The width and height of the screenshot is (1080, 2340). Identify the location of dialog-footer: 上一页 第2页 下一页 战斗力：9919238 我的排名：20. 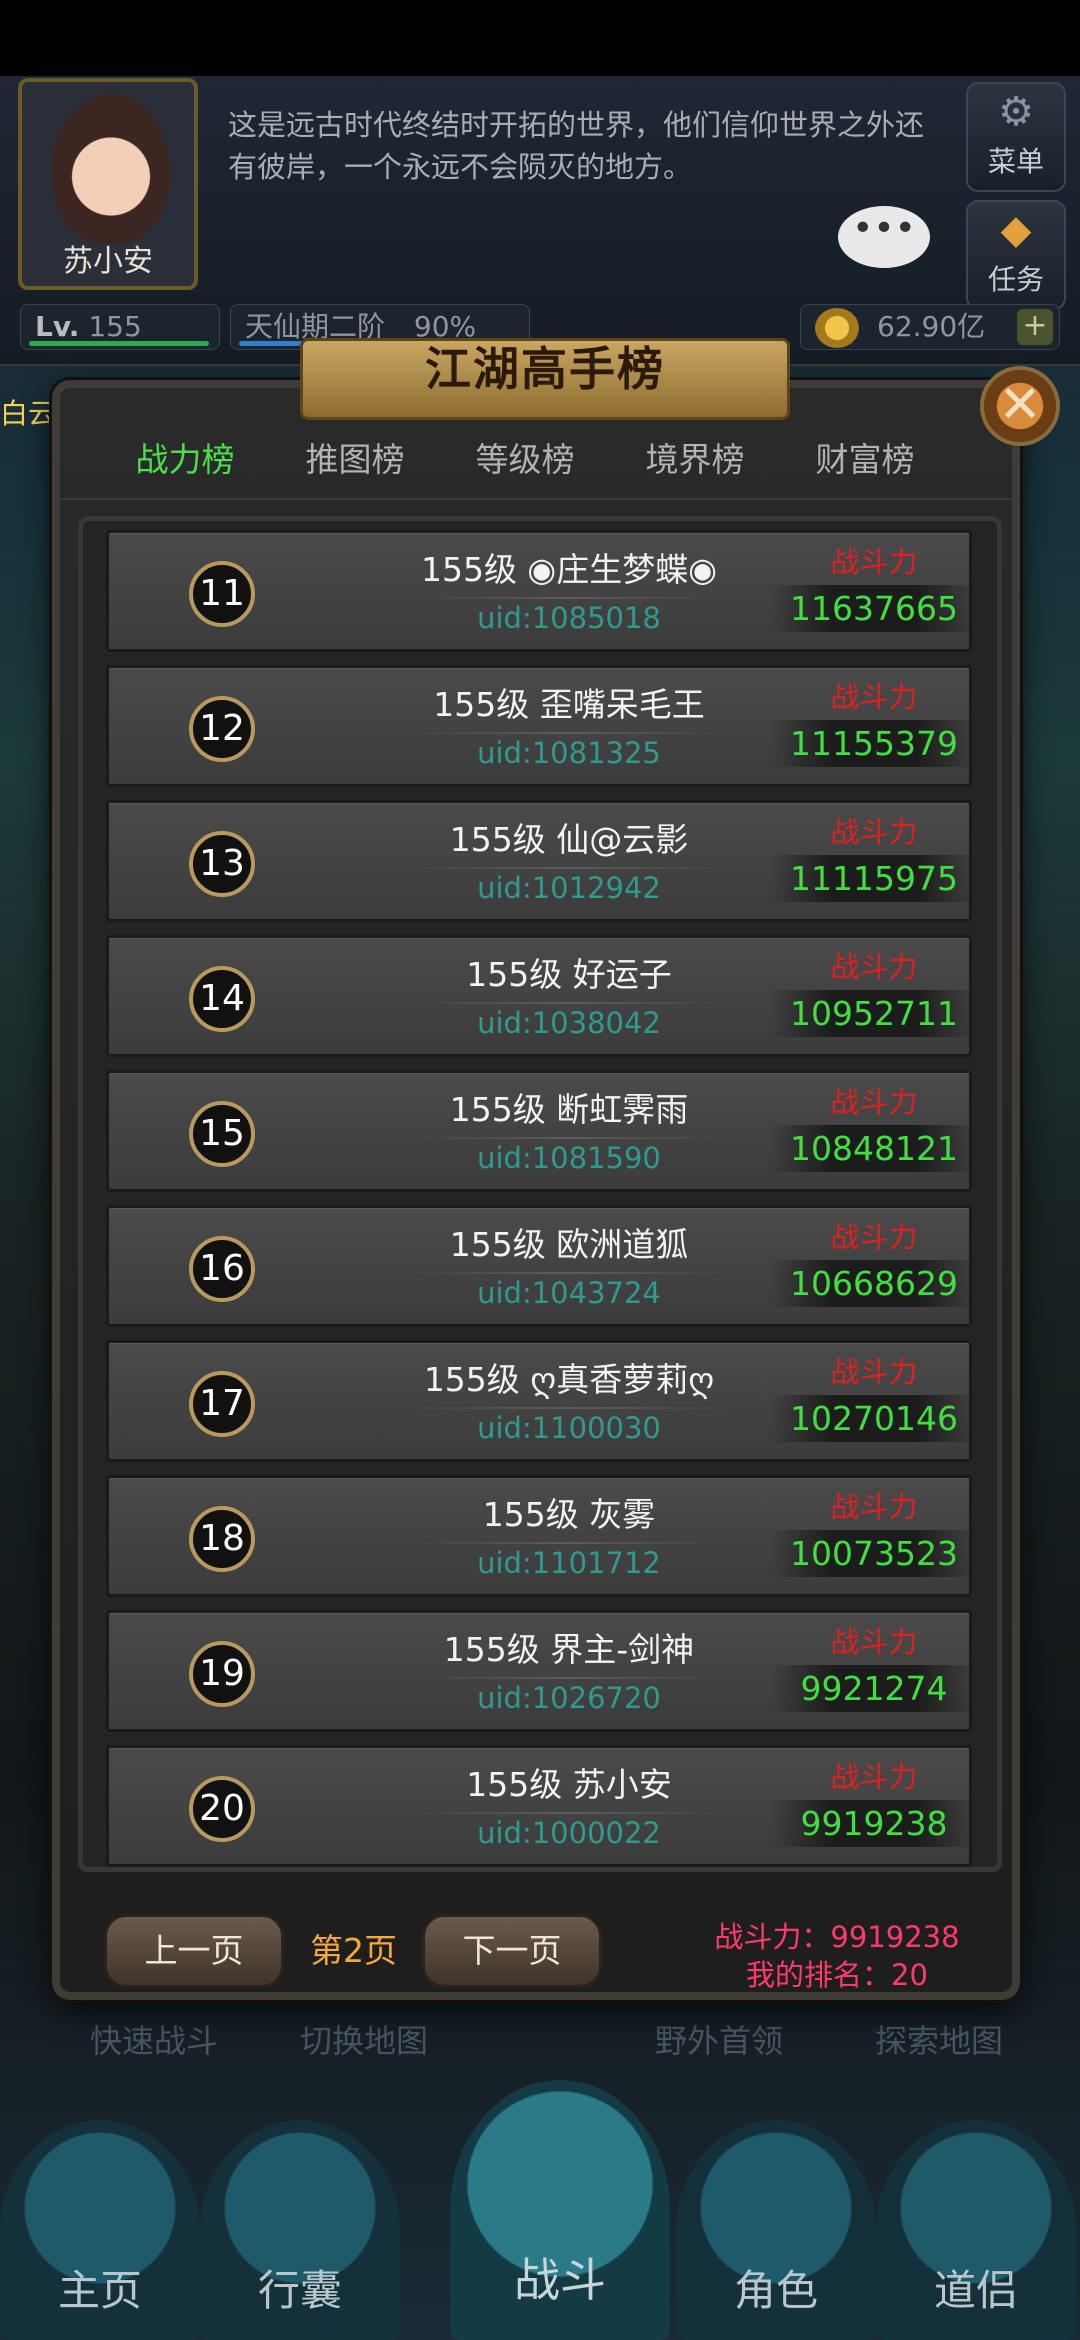
(536, 1950).